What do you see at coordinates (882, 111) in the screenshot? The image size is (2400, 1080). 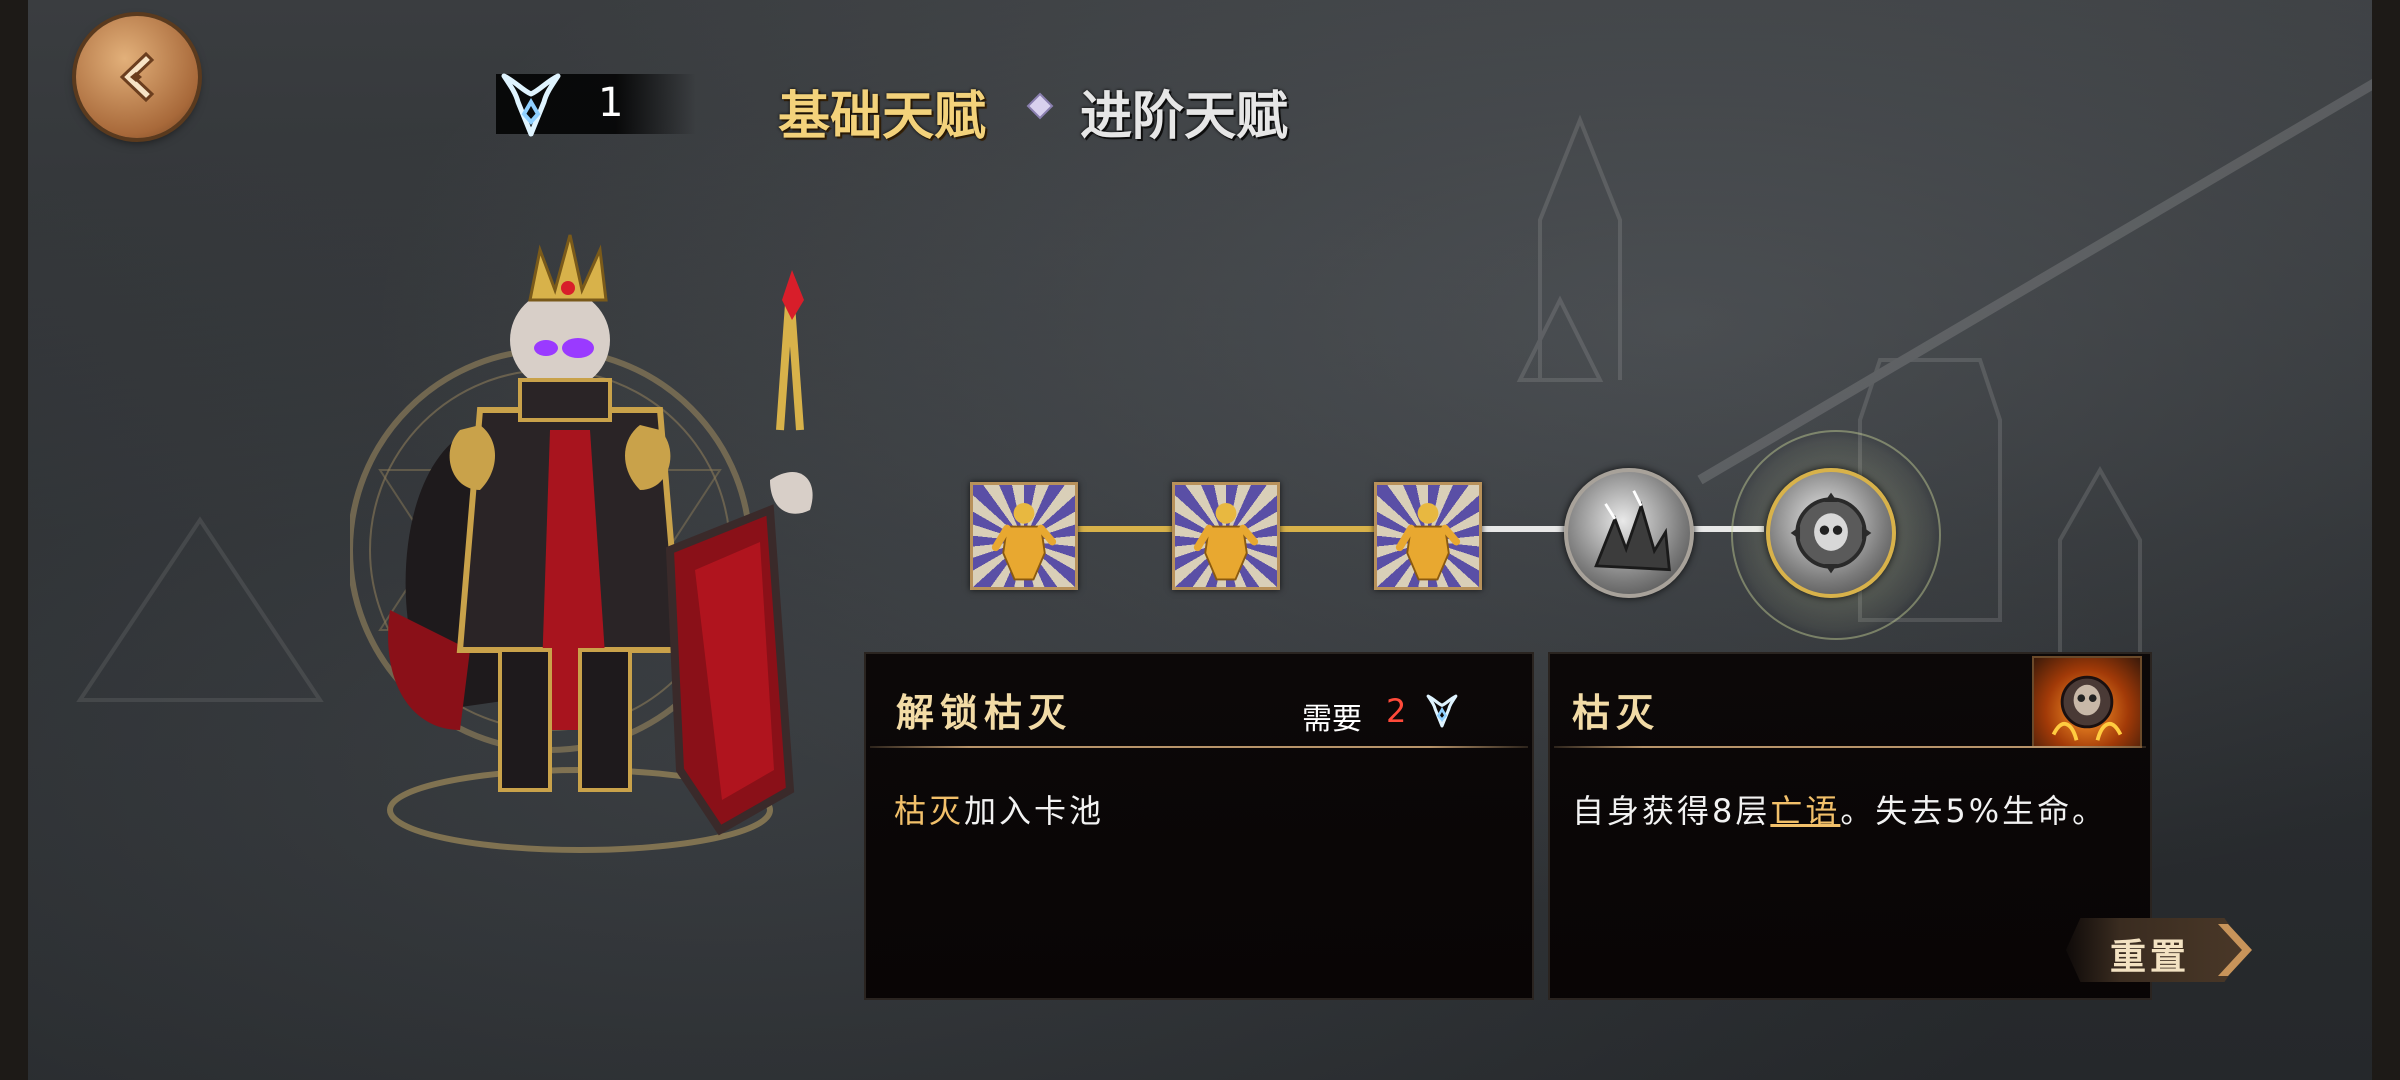 I see `tab-basic-talent: 基础天赋` at bounding box center [882, 111].